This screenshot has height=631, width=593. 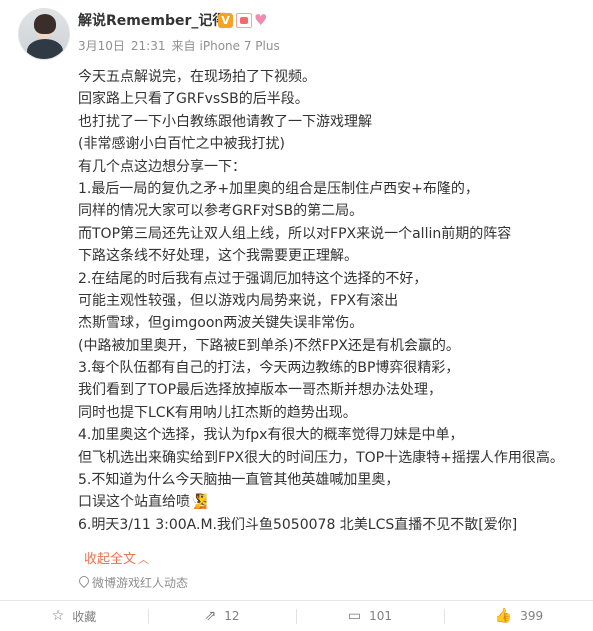 I want to click on post-date: 3月10日, so click(x=101, y=46).